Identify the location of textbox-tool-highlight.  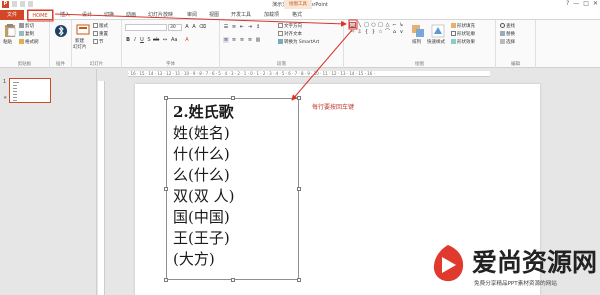
(353, 24).